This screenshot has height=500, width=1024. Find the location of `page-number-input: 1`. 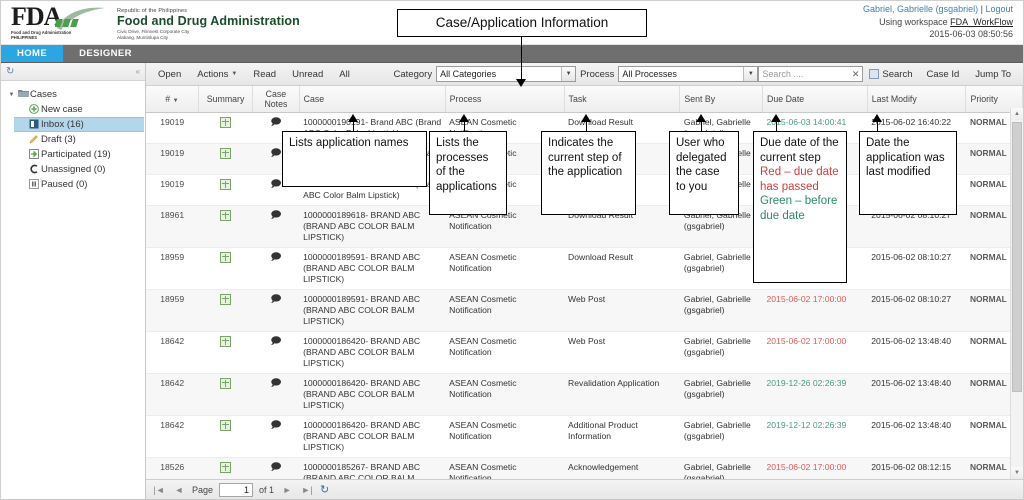

page-number-input: 1 is located at coordinates (236, 489).